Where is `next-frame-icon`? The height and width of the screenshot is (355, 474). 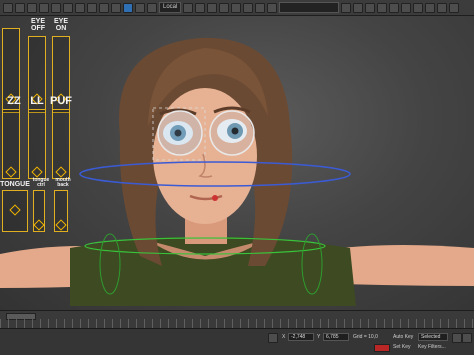 next-frame-icon is located at coordinates (467, 338).